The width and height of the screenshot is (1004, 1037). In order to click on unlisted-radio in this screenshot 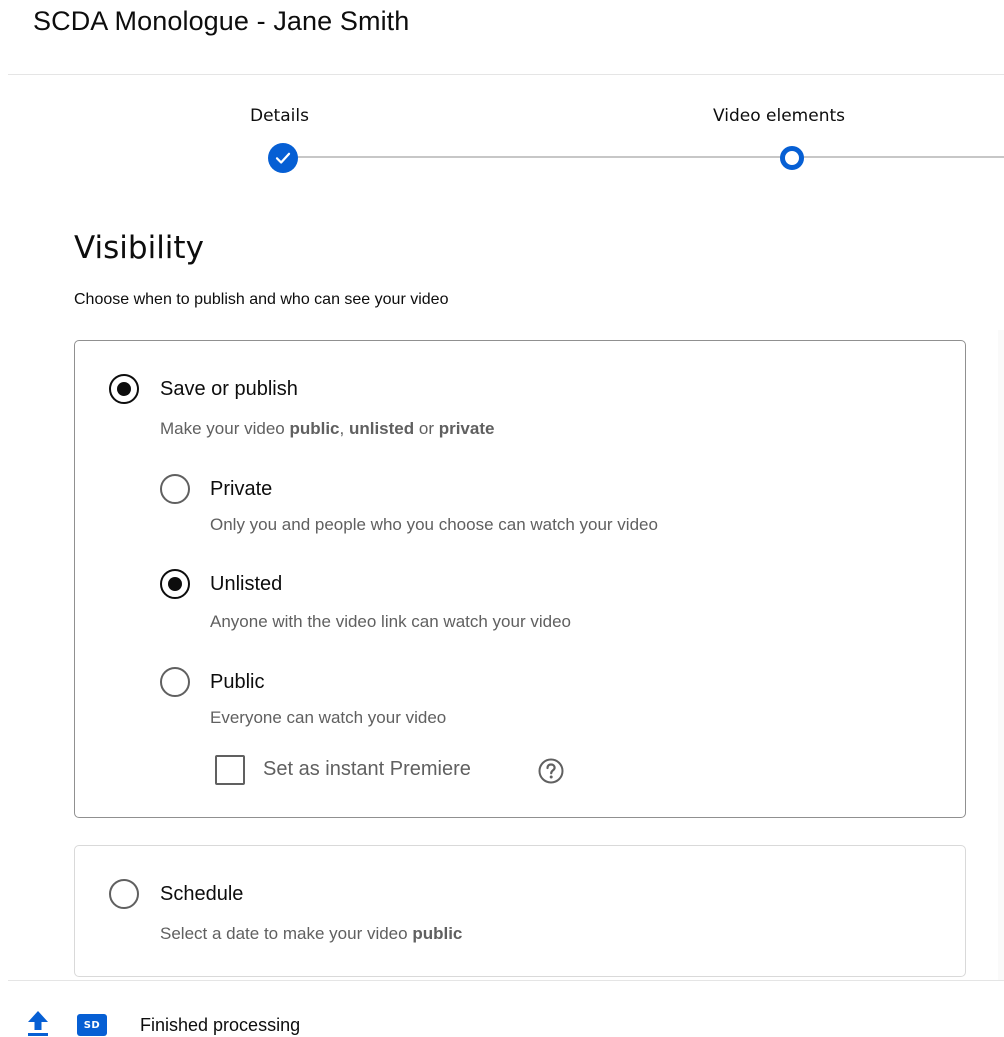, I will do `click(175, 584)`.